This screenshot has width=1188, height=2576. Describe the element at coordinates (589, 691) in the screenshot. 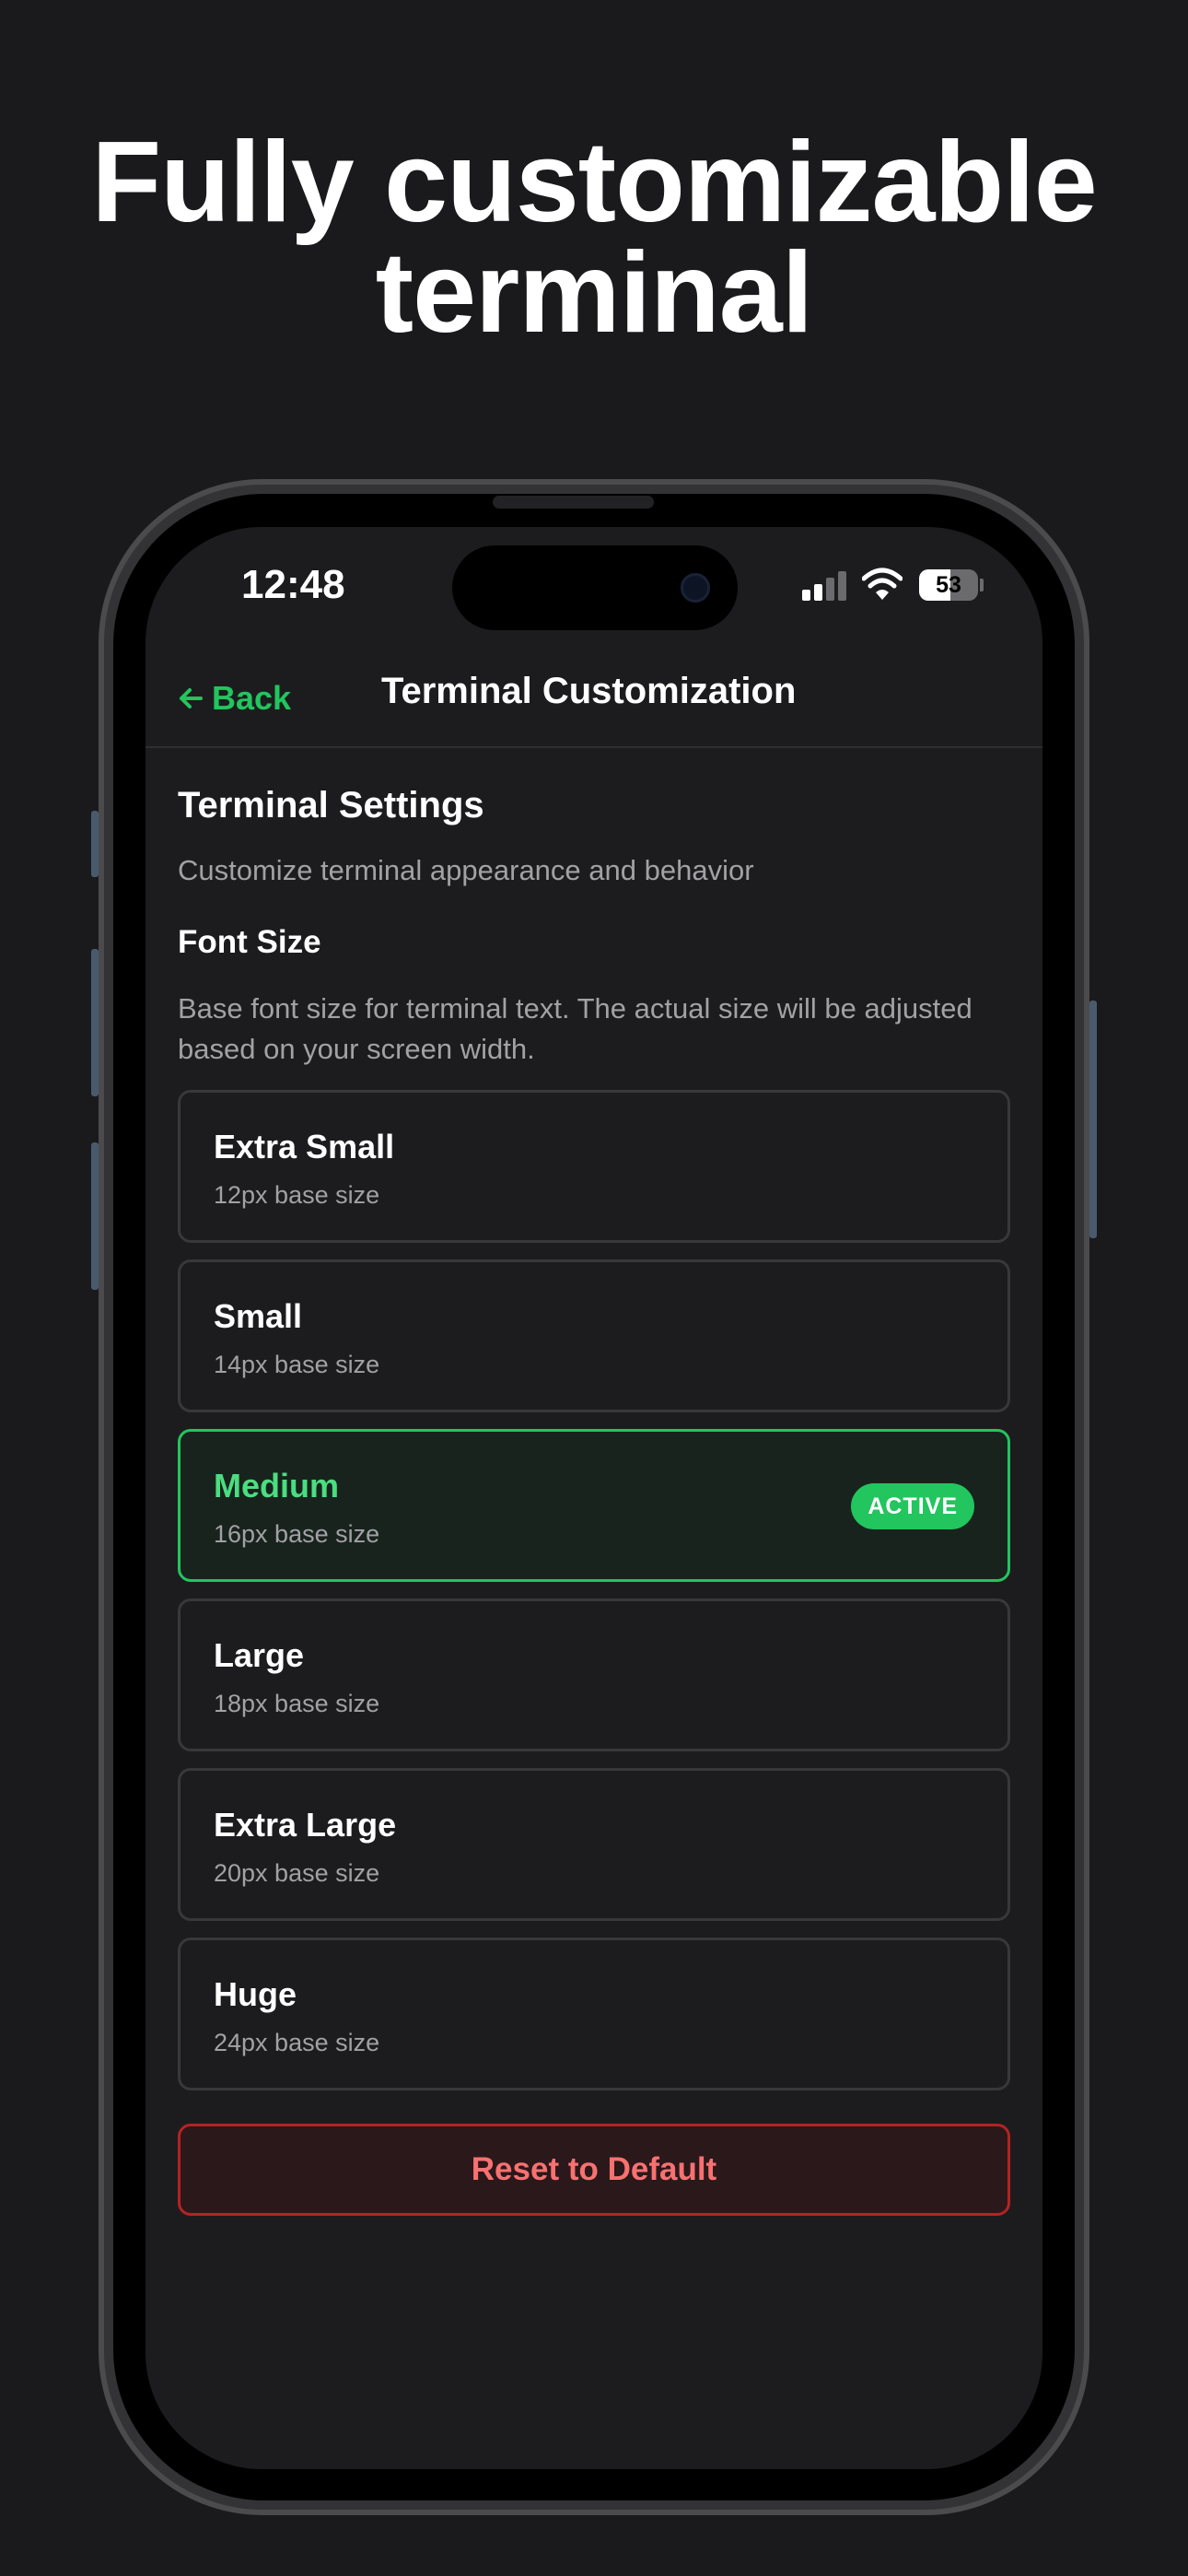

I see `page-title: Terminal Customization` at that location.